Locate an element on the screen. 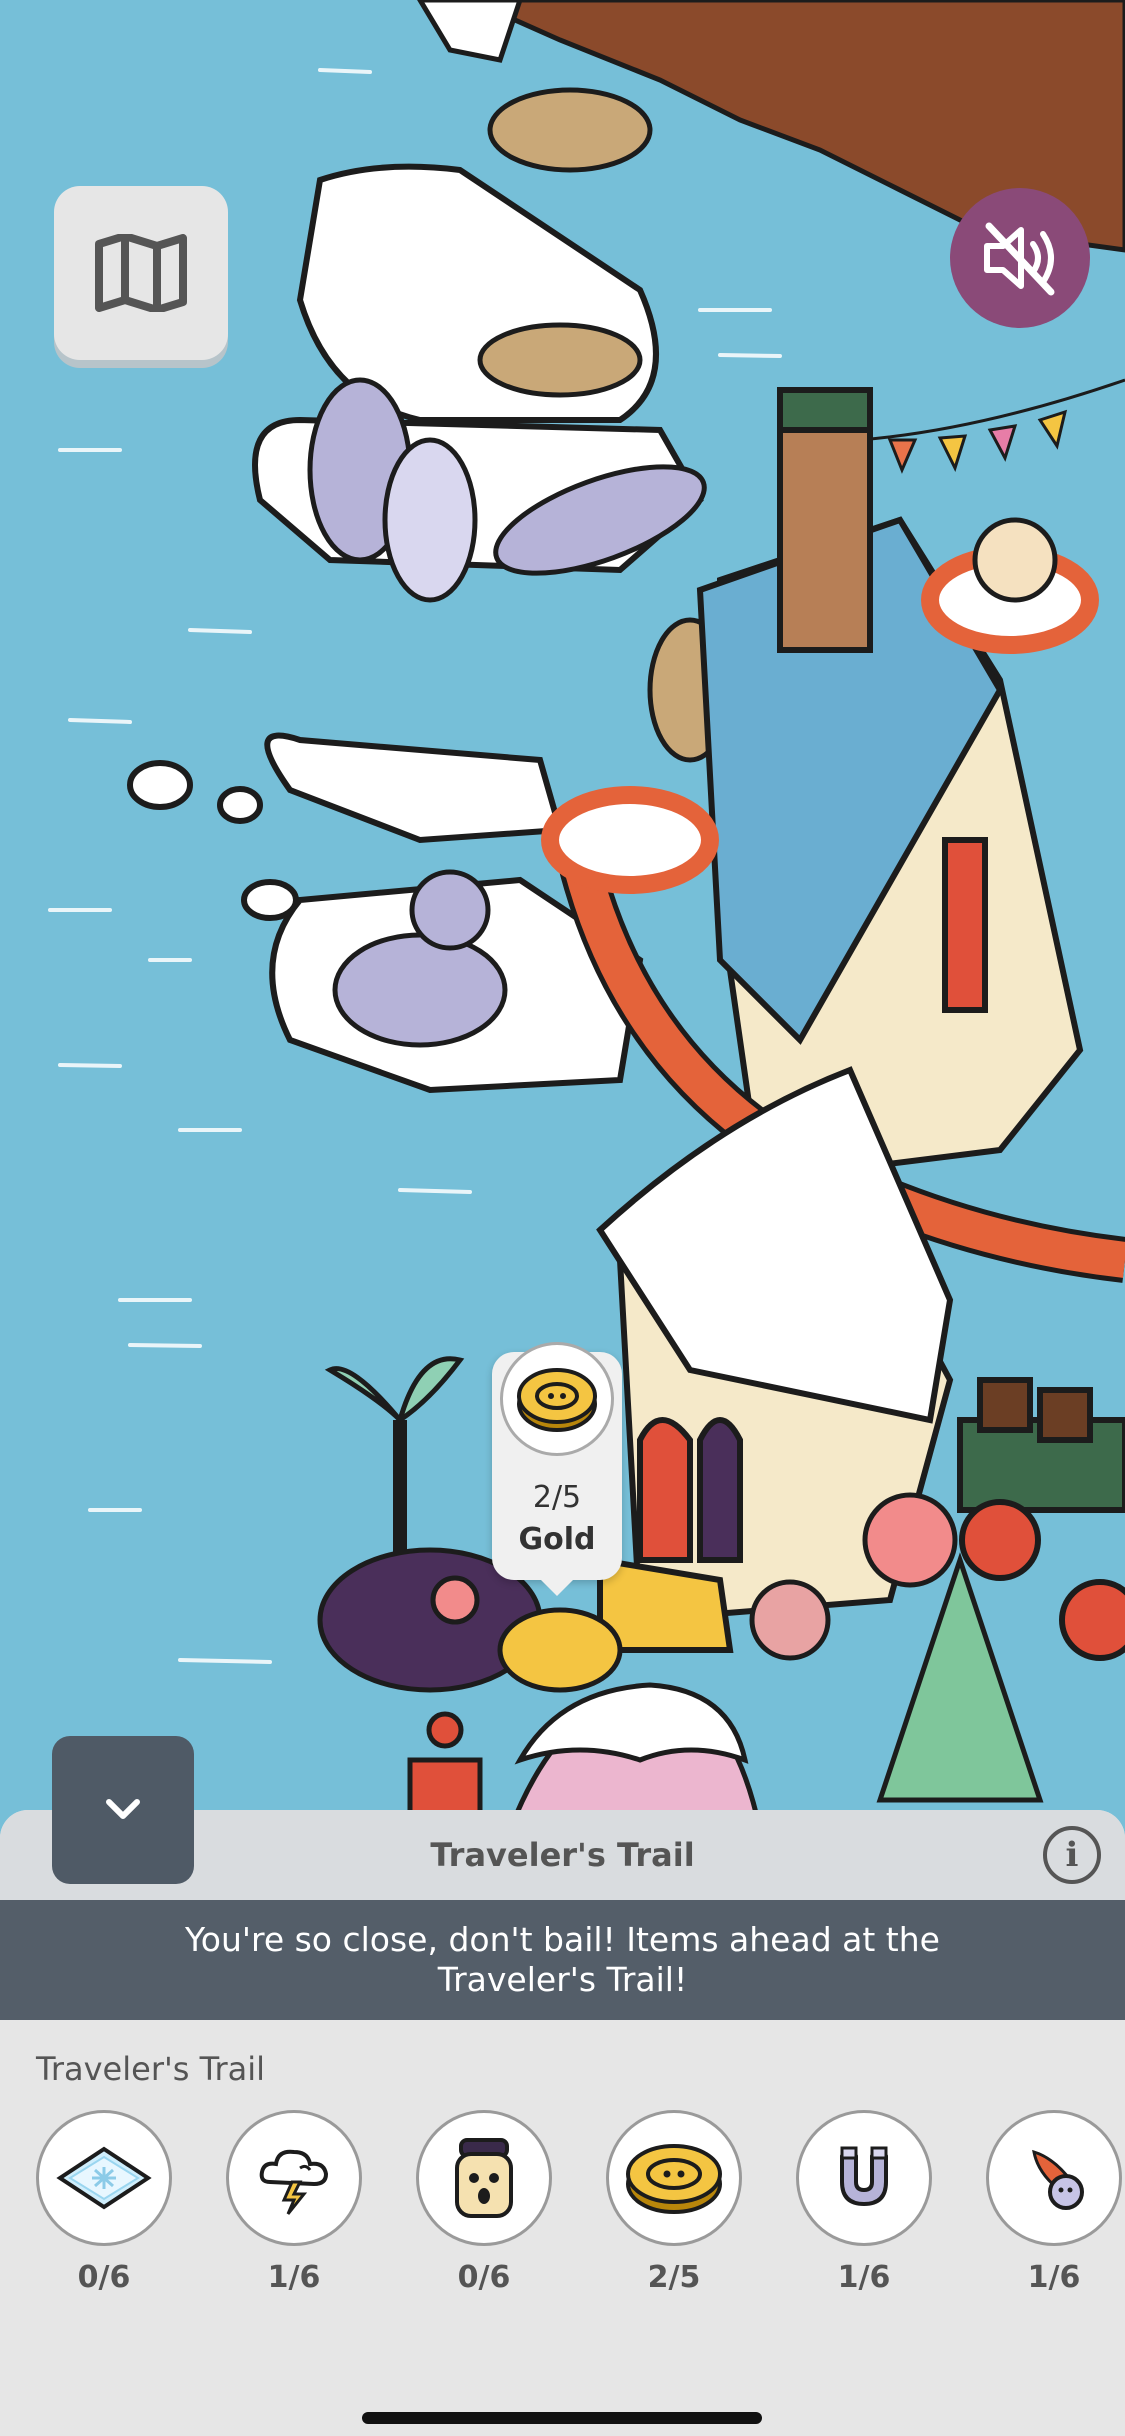  item-ice-tile: 0/6 is located at coordinates (106, 2205).